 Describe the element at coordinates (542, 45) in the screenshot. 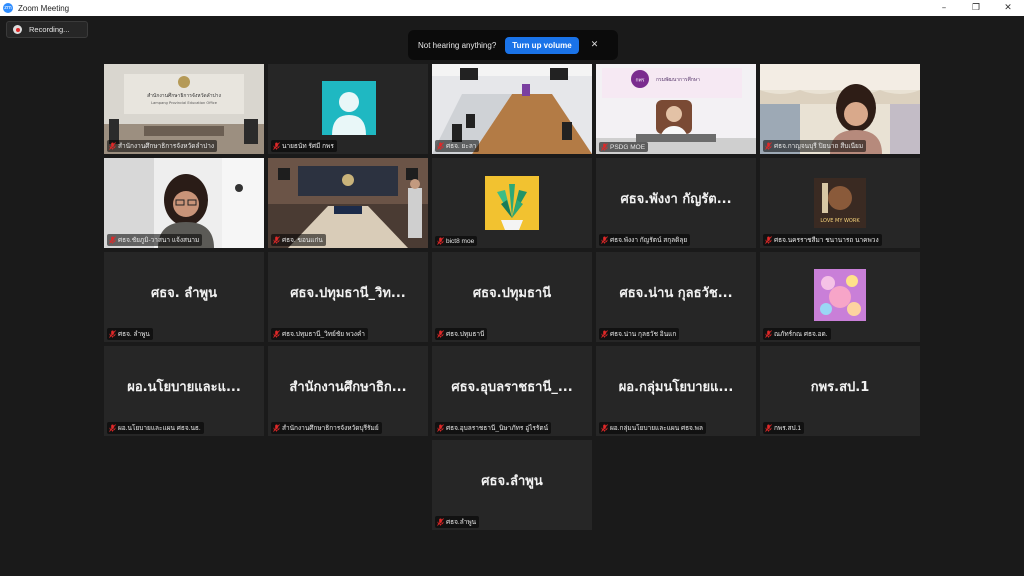

I see `turn-up-volume-button: Turn up volume` at that location.